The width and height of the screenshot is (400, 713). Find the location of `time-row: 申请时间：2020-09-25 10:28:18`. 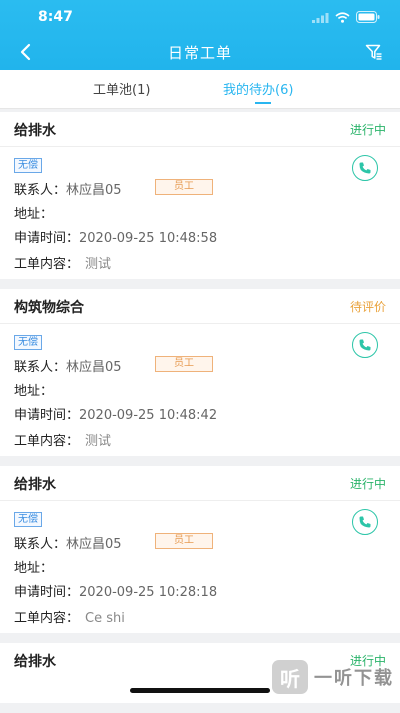

time-row: 申请时间：2020-09-25 10:28:18 is located at coordinates (115, 590).